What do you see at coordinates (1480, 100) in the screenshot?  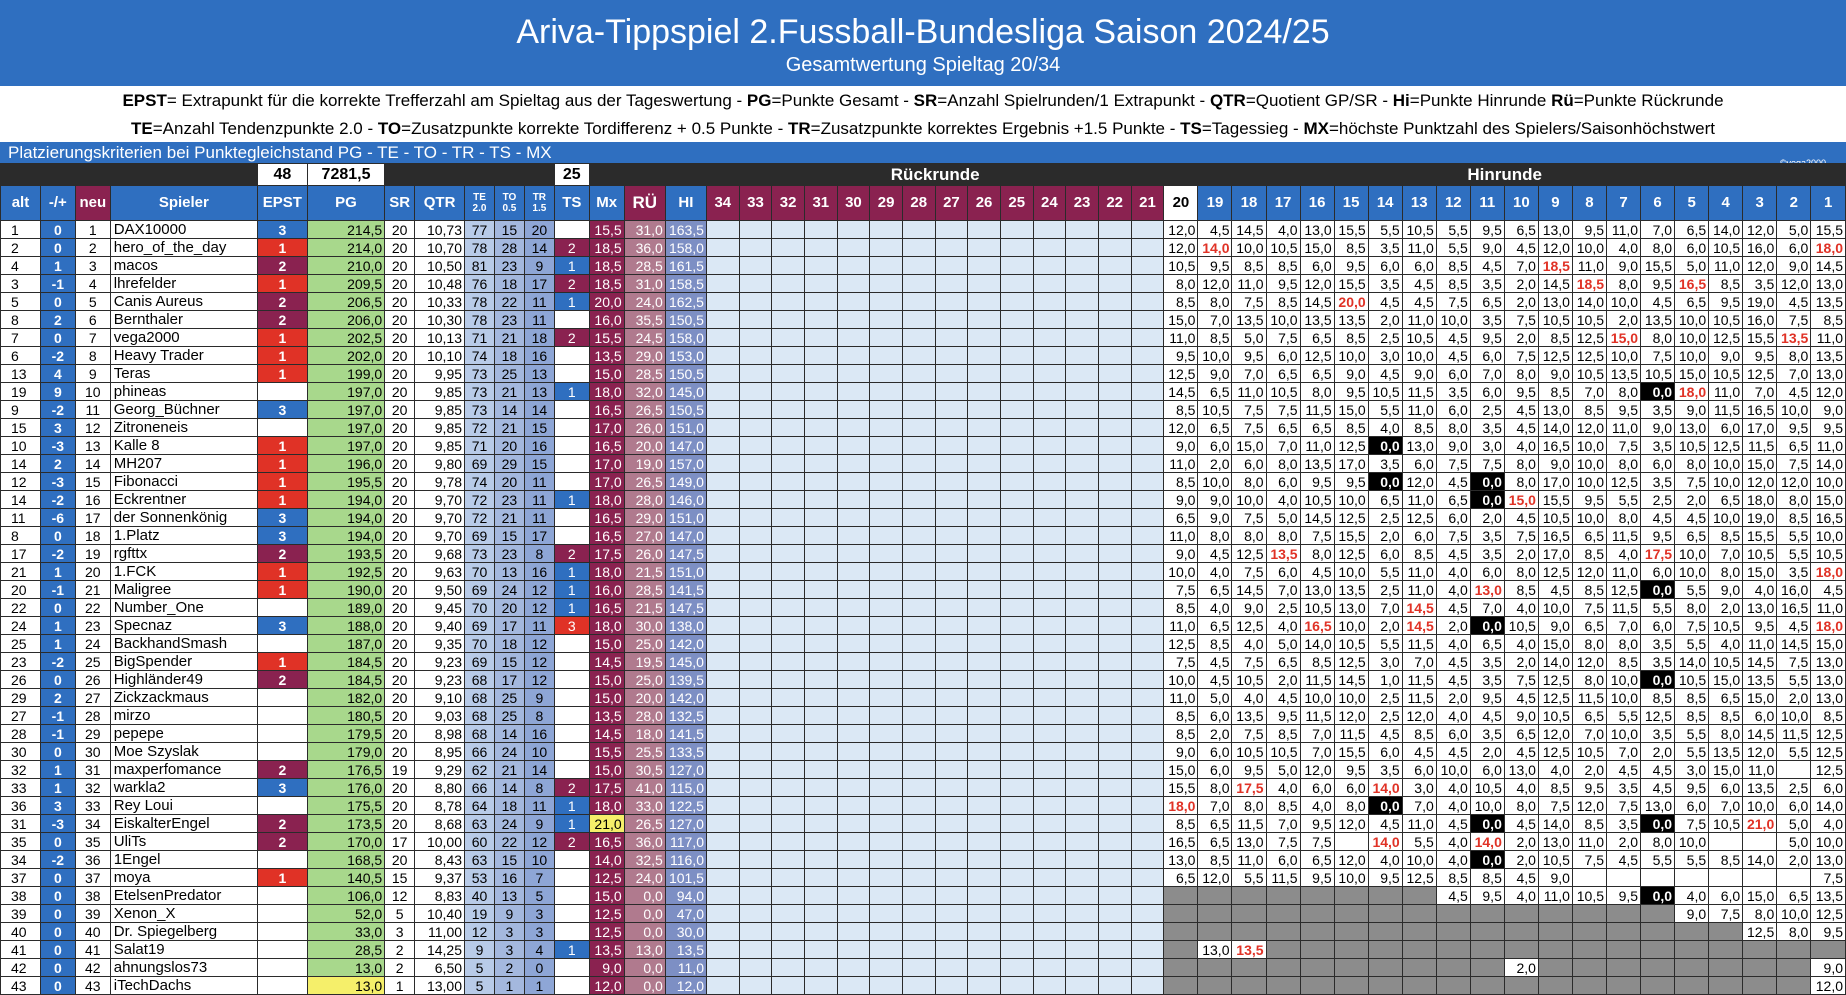 I see `legend-text: =Punkte Hinrunde` at bounding box center [1480, 100].